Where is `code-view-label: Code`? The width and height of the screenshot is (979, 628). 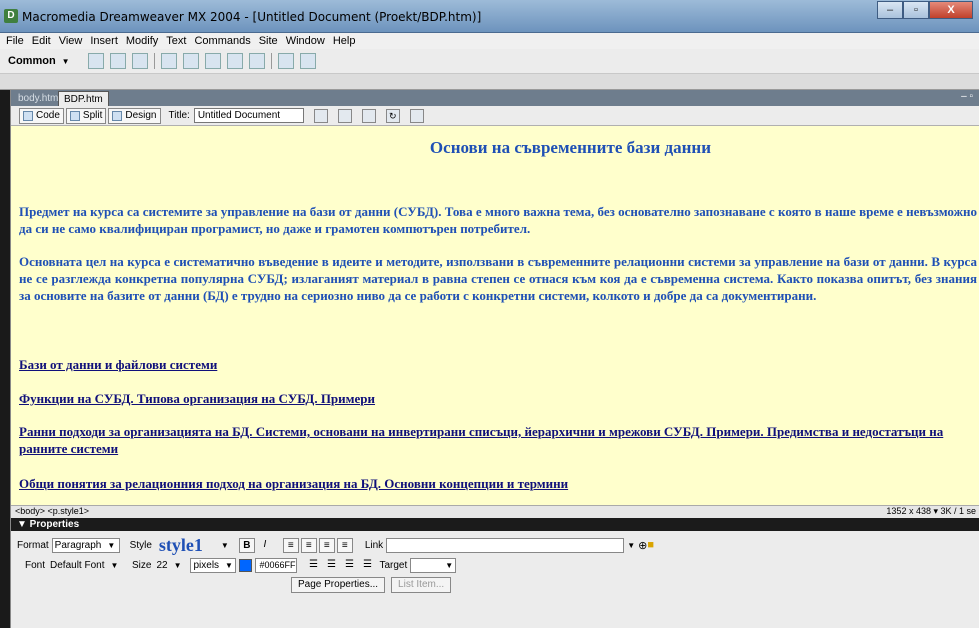
code-view-label: Code is located at coordinates (48, 115).